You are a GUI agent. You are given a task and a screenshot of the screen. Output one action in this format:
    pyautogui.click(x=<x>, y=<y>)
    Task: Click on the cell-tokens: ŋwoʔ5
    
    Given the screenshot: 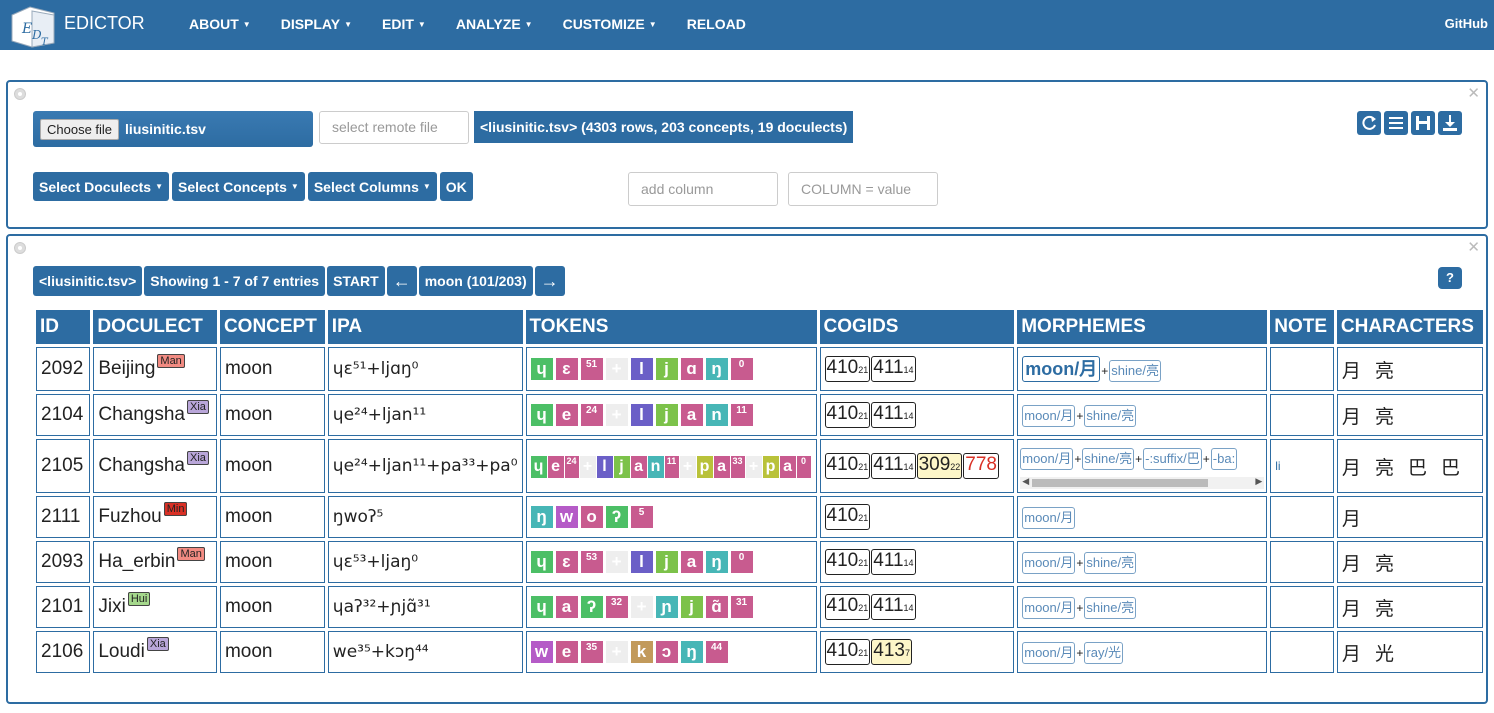 What is the action you would take?
    pyautogui.click(x=671, y=517)
    